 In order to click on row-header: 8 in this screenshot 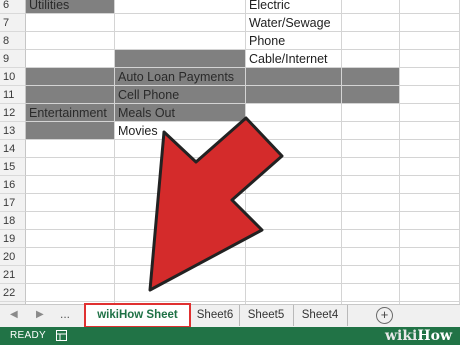, I will do `click(13, 41)`.